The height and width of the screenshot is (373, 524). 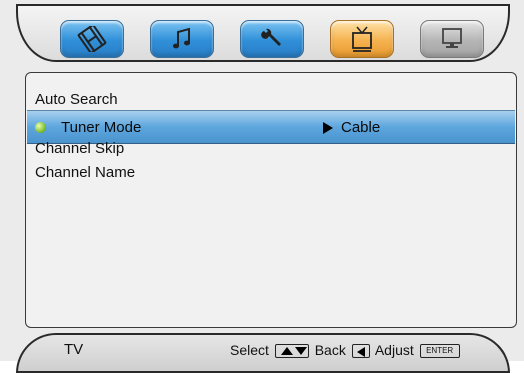 I want to click on wrench-icon, so click(x=271, y=37).